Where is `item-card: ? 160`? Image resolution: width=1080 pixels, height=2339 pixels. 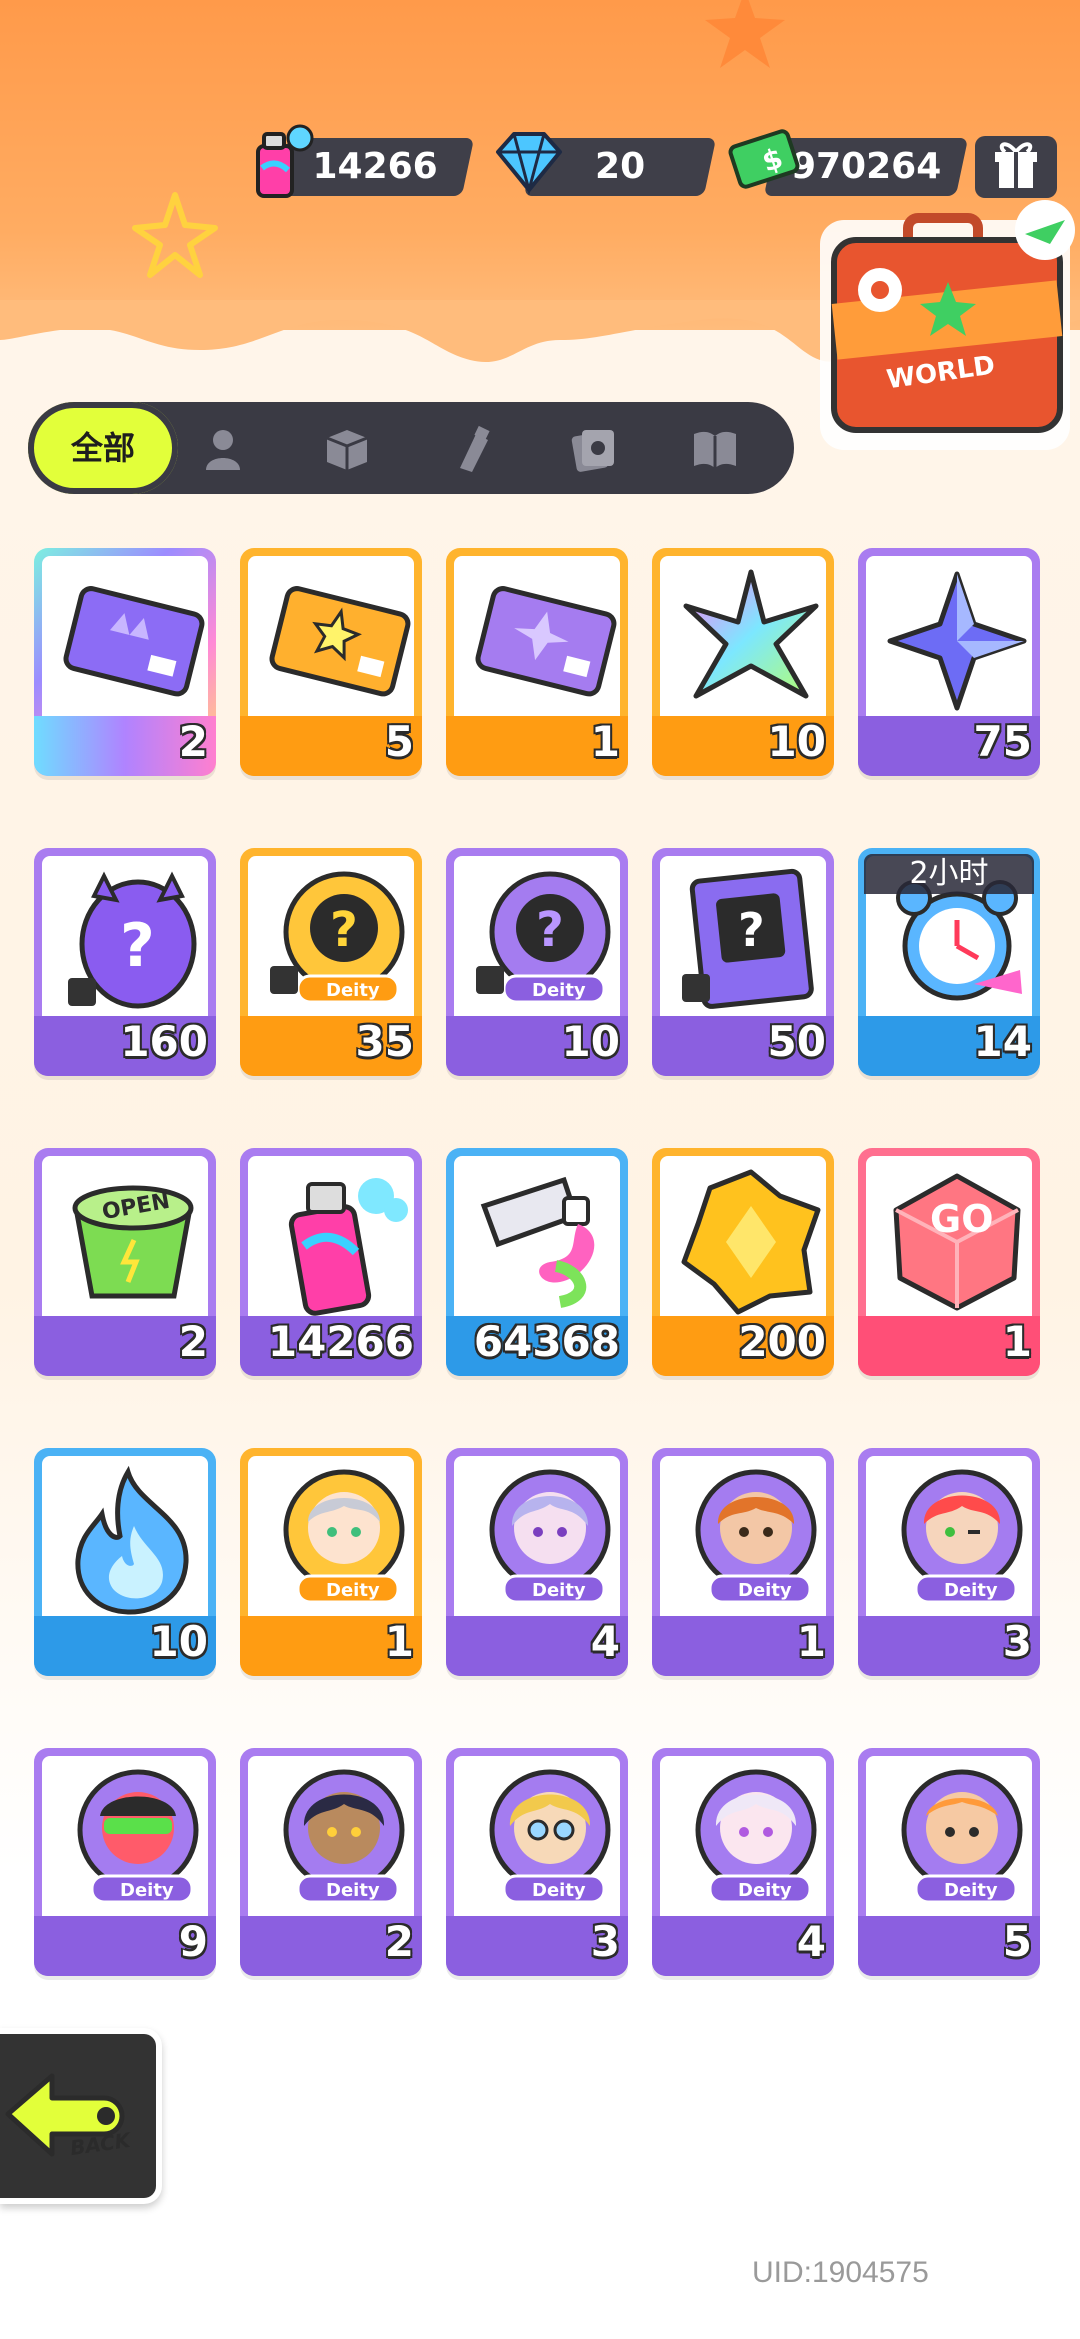 item-card: ? 160 is located at coordinates (125, 962).